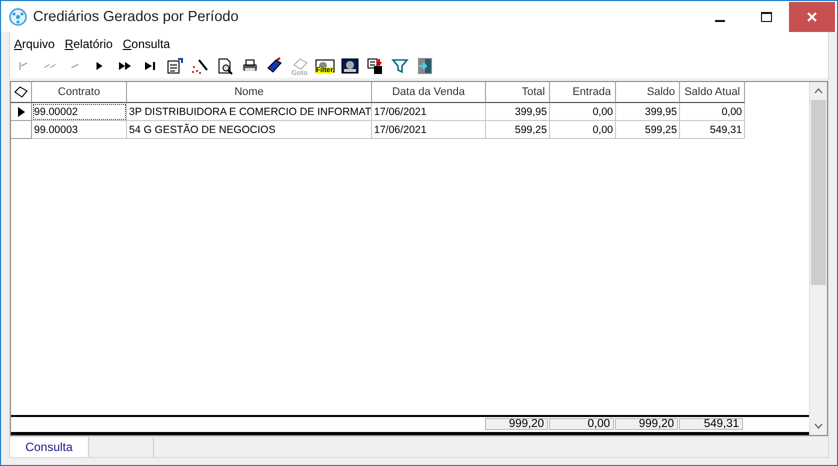 This screenshot has height=466, width=838. I want to click on wand-icon, so click(199, 66).